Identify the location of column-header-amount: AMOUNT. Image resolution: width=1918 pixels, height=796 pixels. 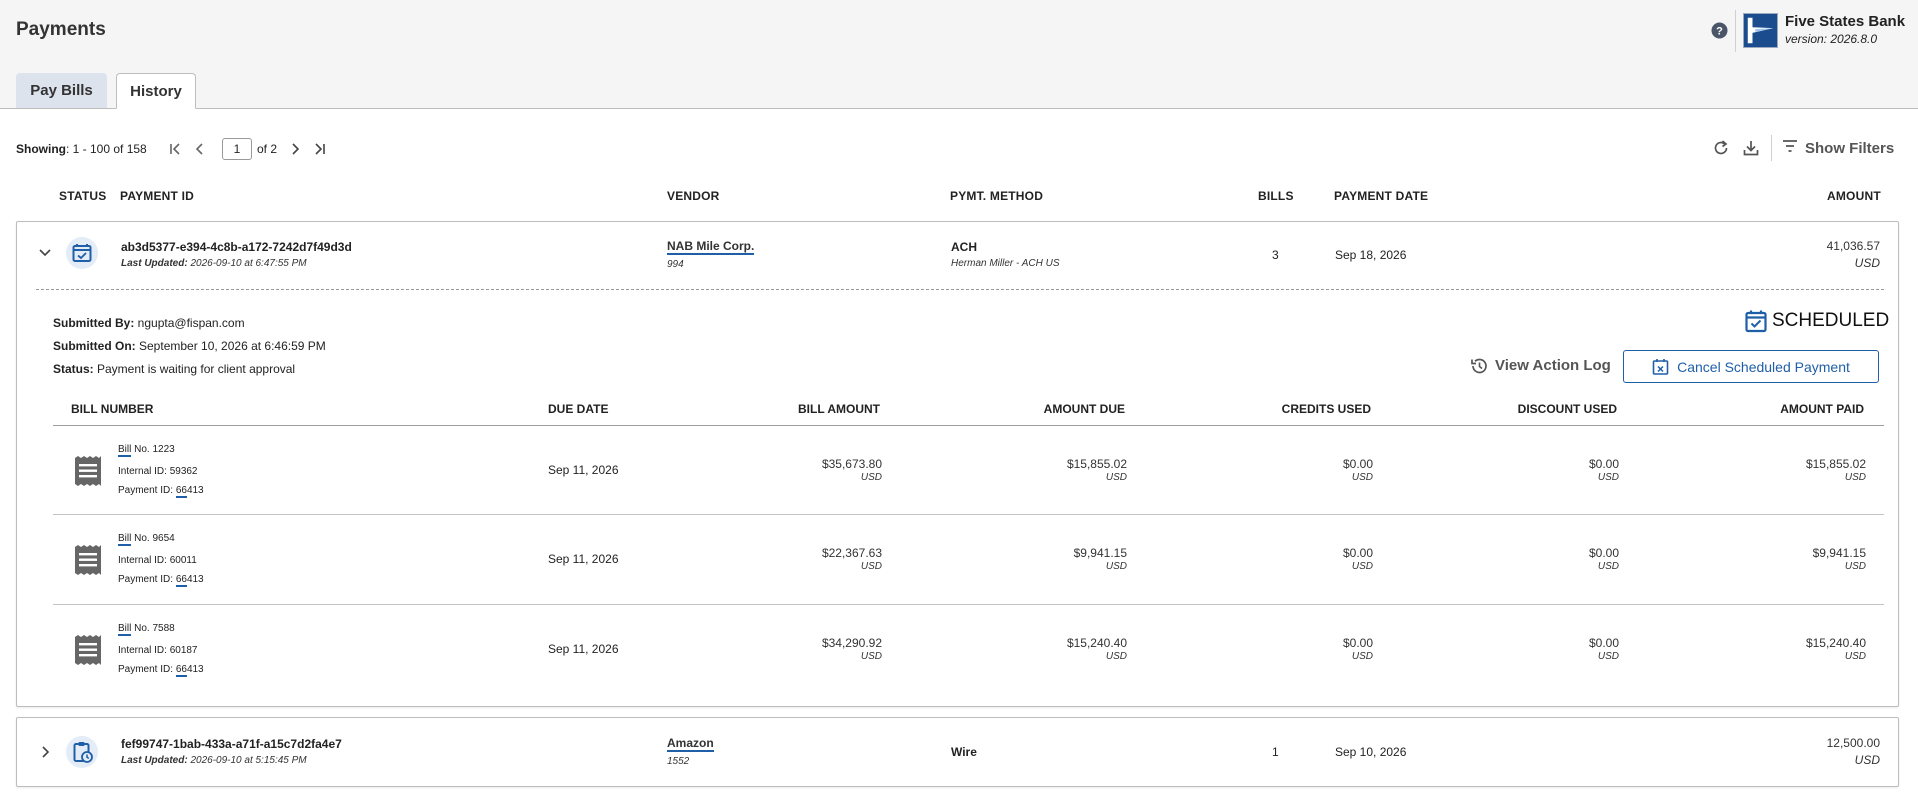
(1854, 196).